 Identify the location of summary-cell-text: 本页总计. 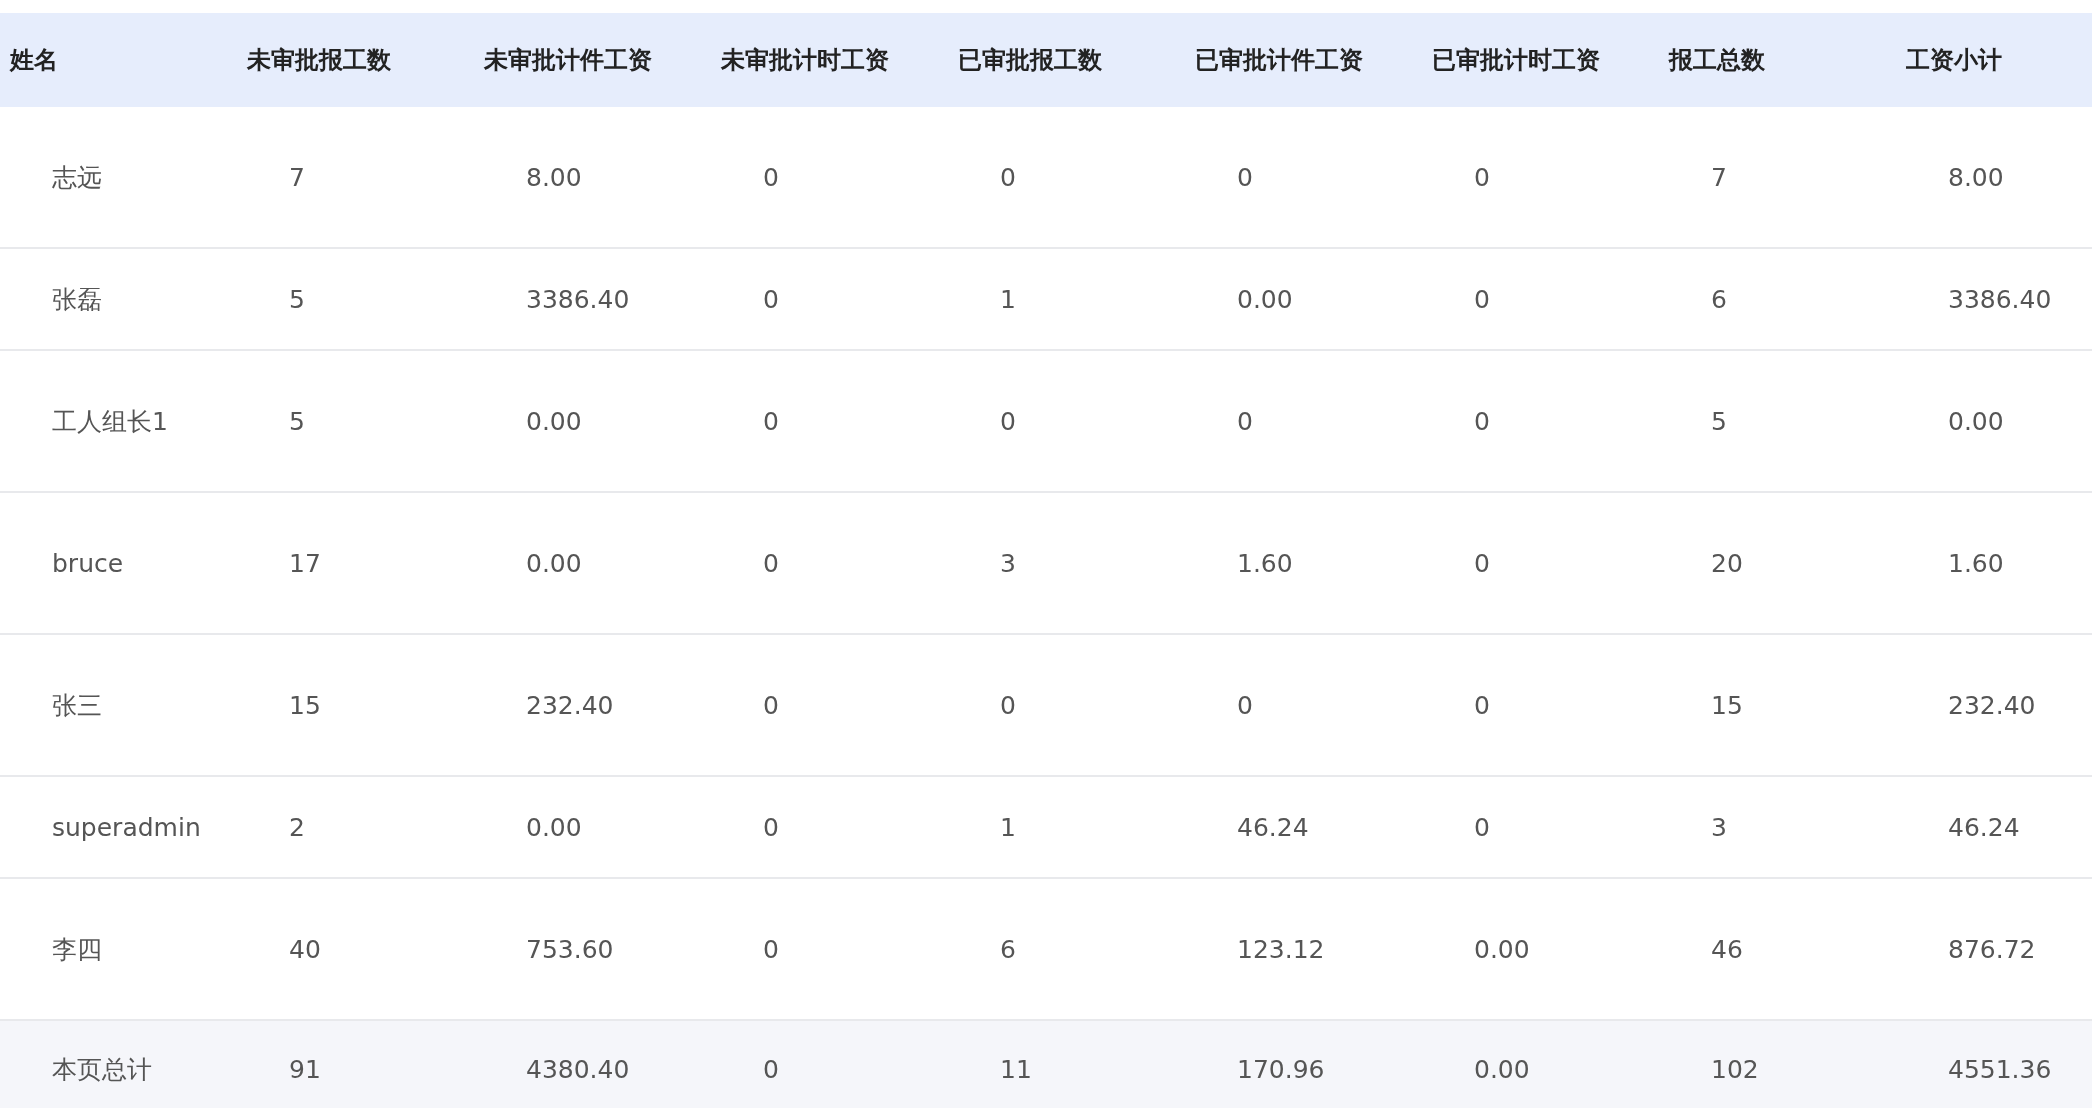
(102, 1070).